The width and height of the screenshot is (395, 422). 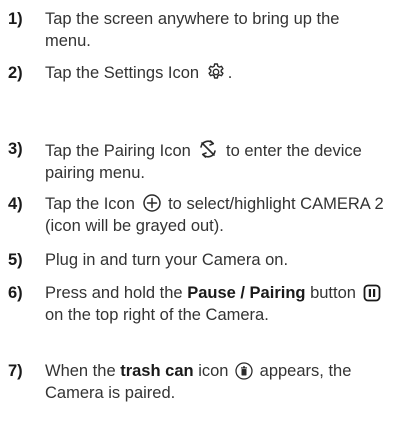 What do you see at coordinates (372, 293) in the screenshot?
I see `pause-button-icon` at bounding box center [372, 293].